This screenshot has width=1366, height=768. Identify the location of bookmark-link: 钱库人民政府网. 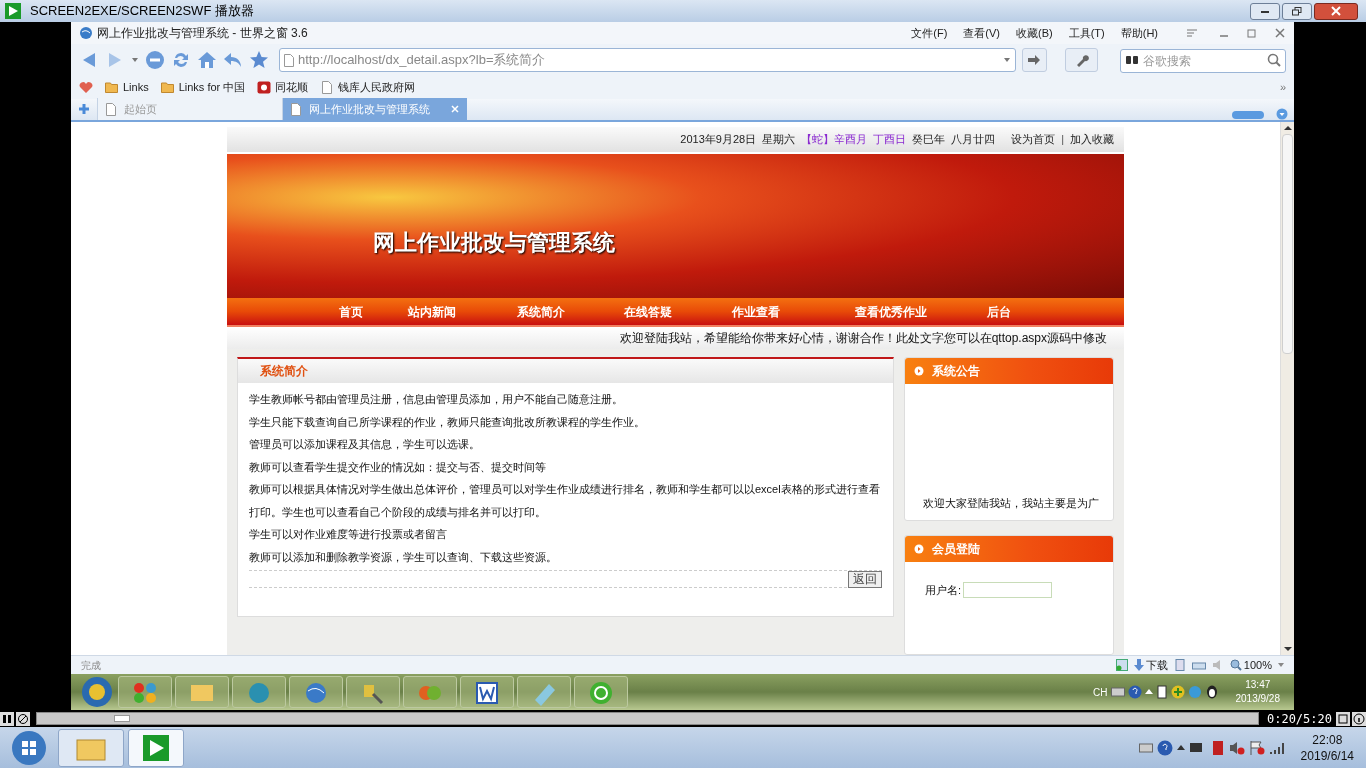
(368, 87).